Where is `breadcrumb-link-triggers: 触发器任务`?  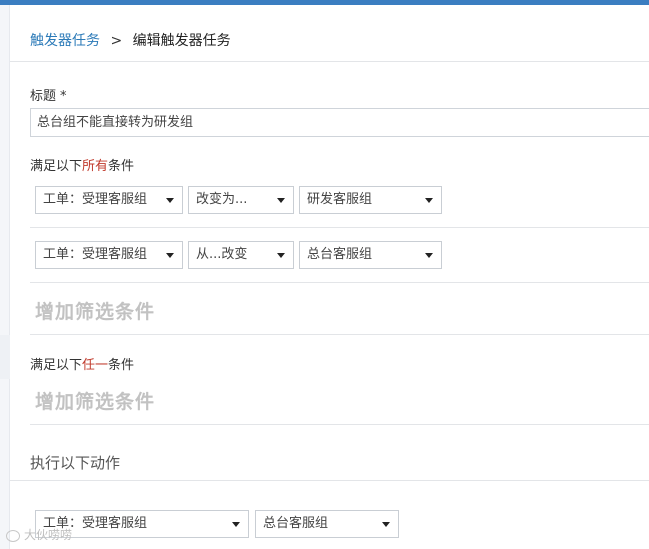 breadcrumb-link-triggers: 触发器任务 is located at coordinates (65, 41).